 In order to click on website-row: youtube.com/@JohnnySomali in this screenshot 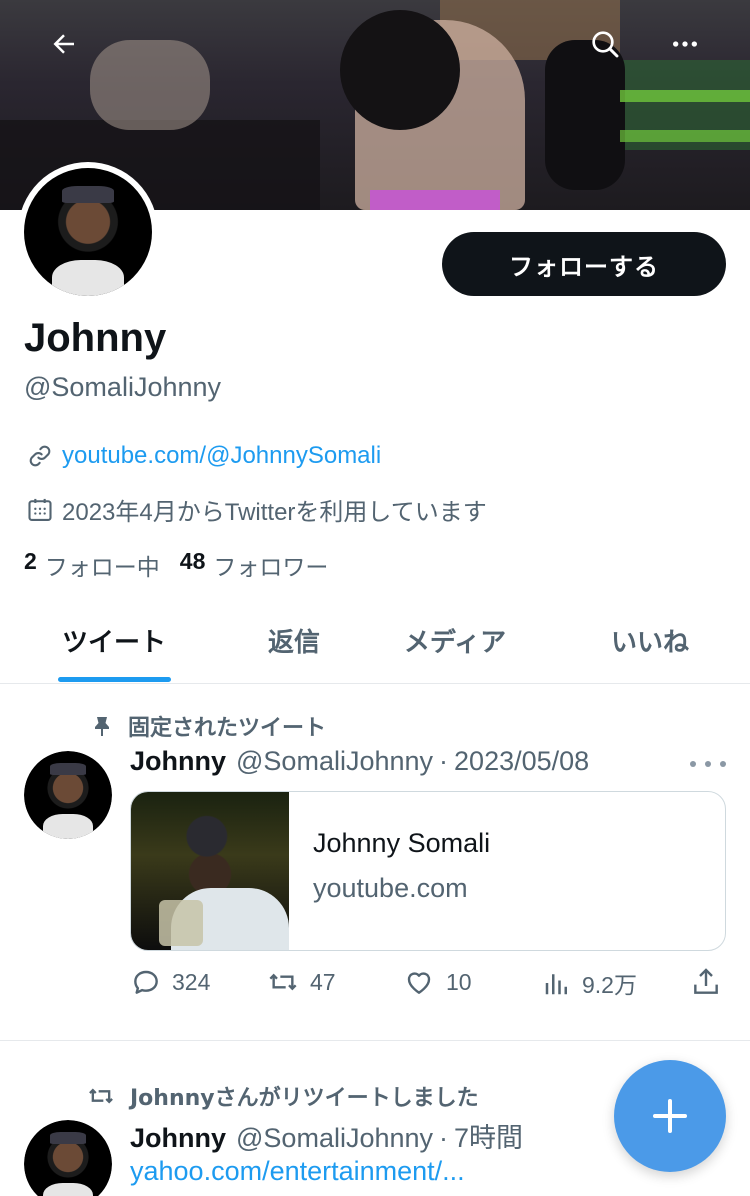, I will do `click(203, 456)`.